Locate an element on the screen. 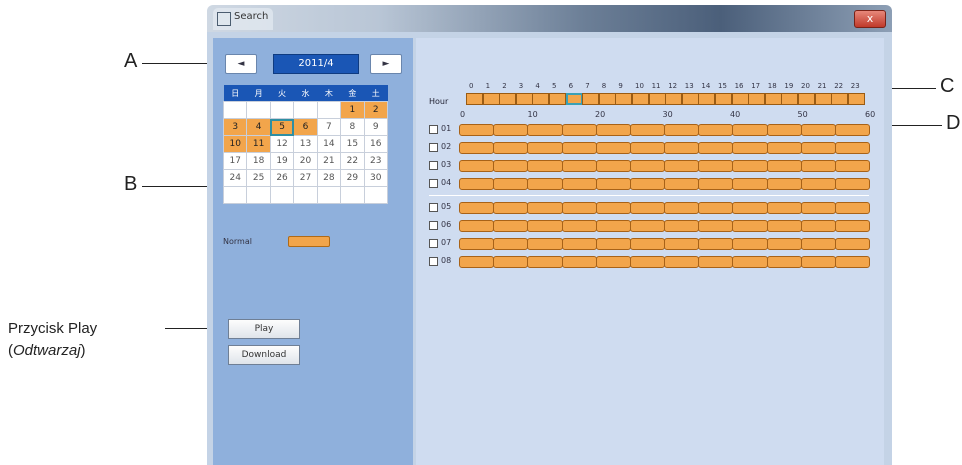 This screenshot has height=465, width=962. calendar-day: 2 is located at coordinates (376, 110).